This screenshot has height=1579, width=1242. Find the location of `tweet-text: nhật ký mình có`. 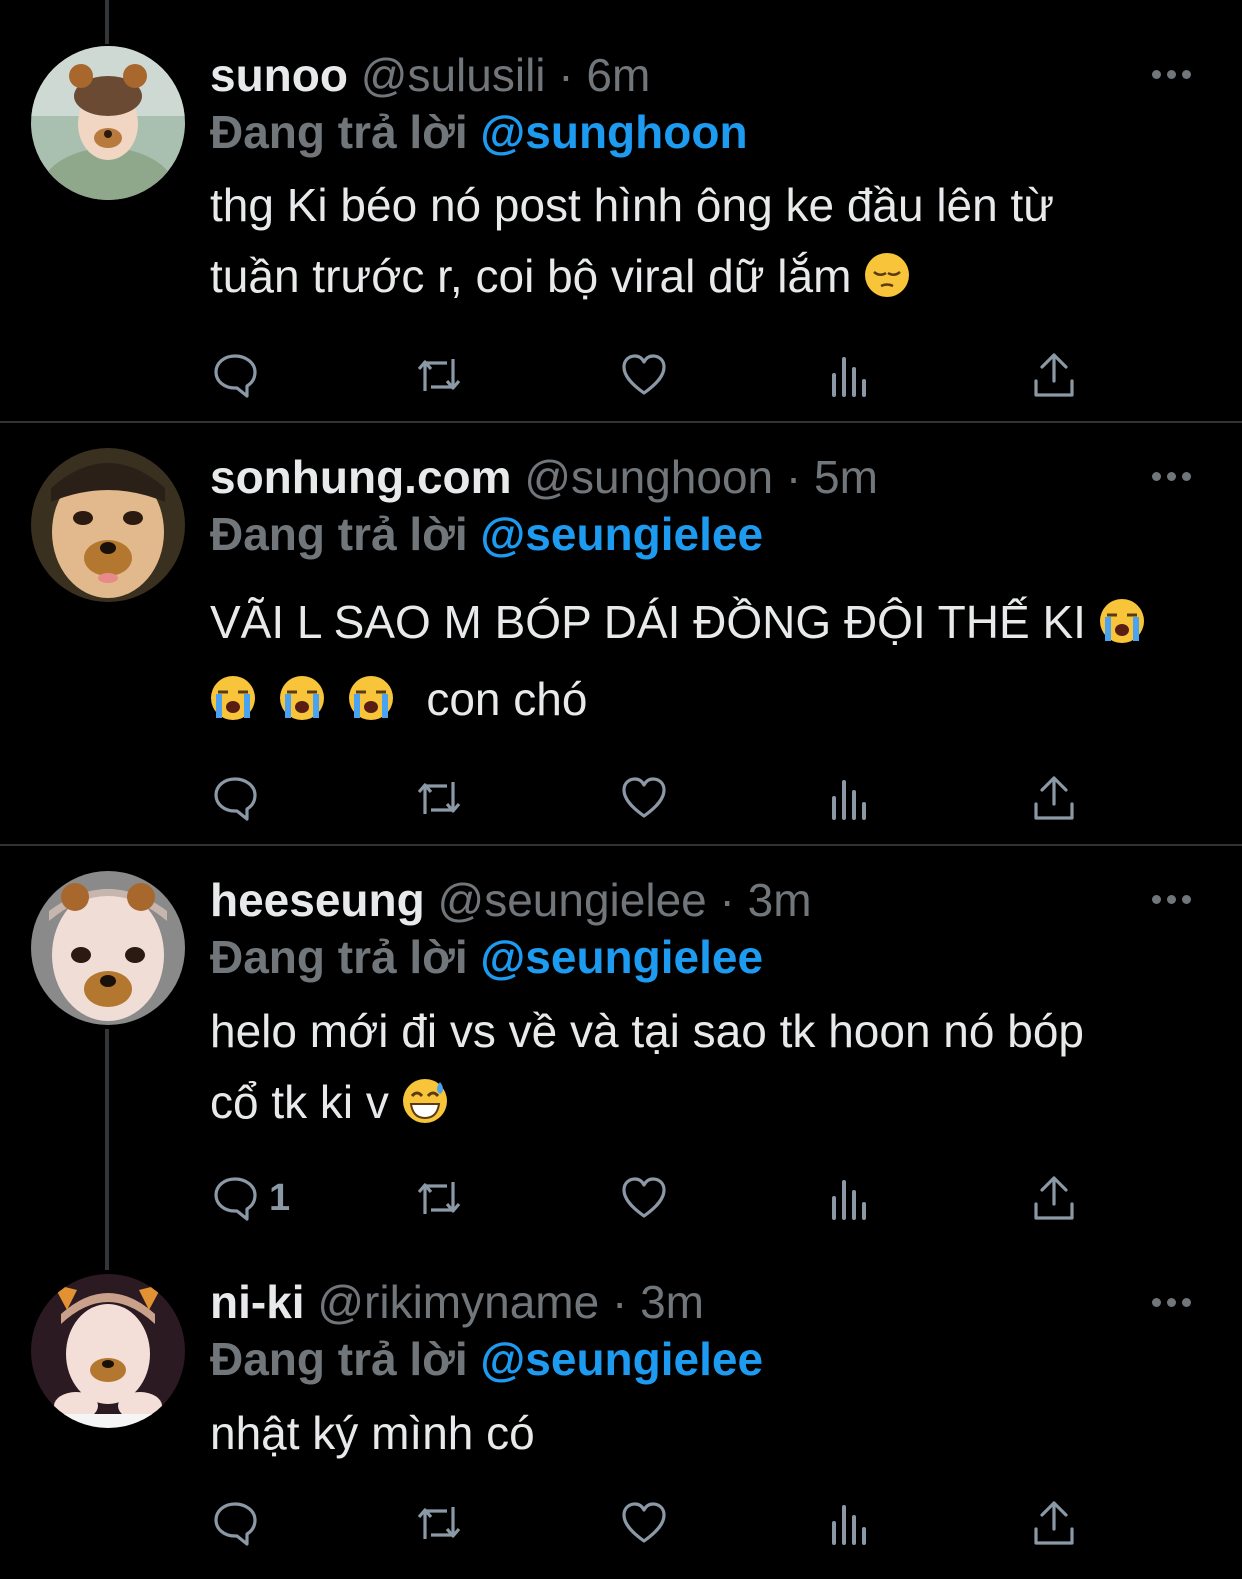

tweet-text: nhật ký mình có is located at coordinates (705, 1433).